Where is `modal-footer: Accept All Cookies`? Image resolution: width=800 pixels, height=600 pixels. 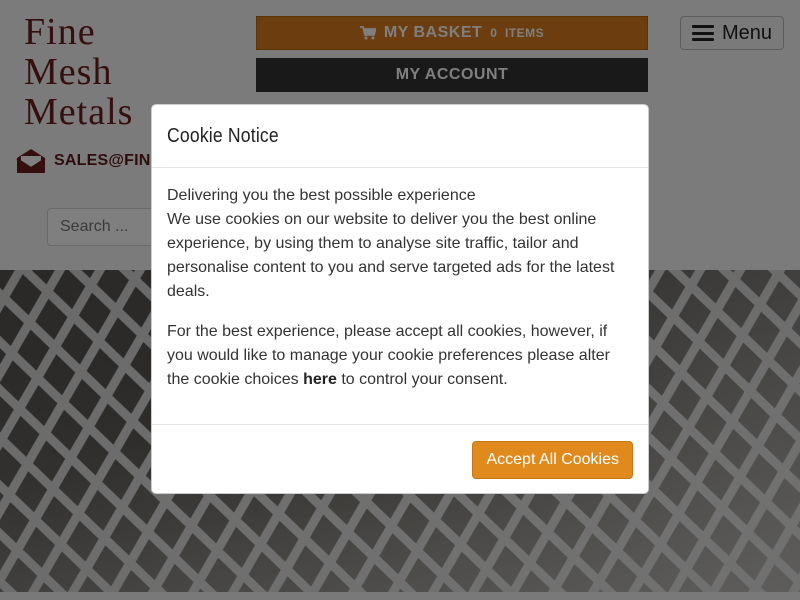 modal-footer: Accept All Cookies is located at coordinates (400, 459).